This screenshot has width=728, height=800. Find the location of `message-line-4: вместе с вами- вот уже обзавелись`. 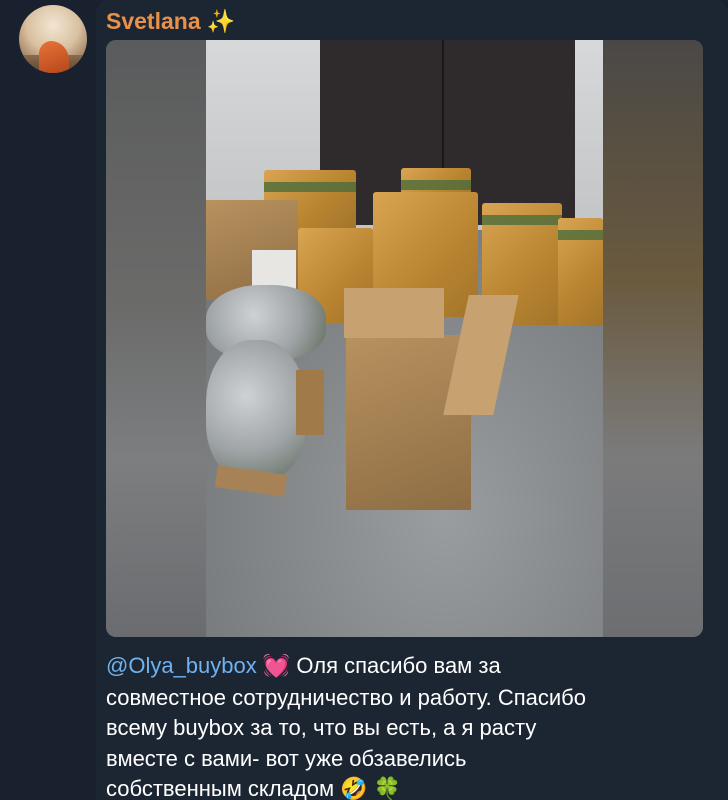

message-line-4: вместе с вами- вот уже обзавелись is located at coordinates (286, 758).